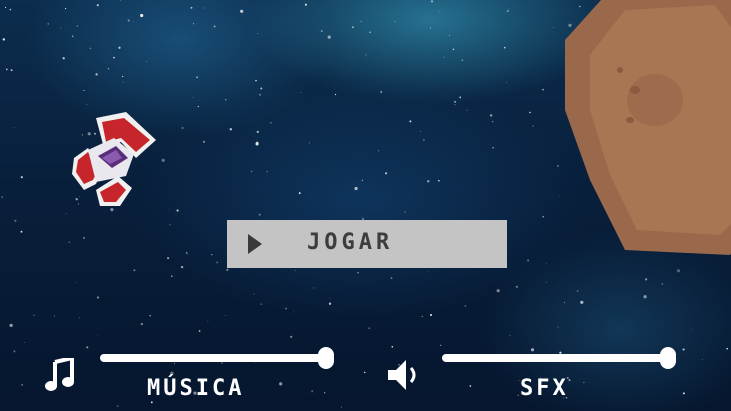 The image size is (731, 411). Describe the element at coordinates (668, 358) in the screenshot. I see `sfx-slider-handle` at that location.